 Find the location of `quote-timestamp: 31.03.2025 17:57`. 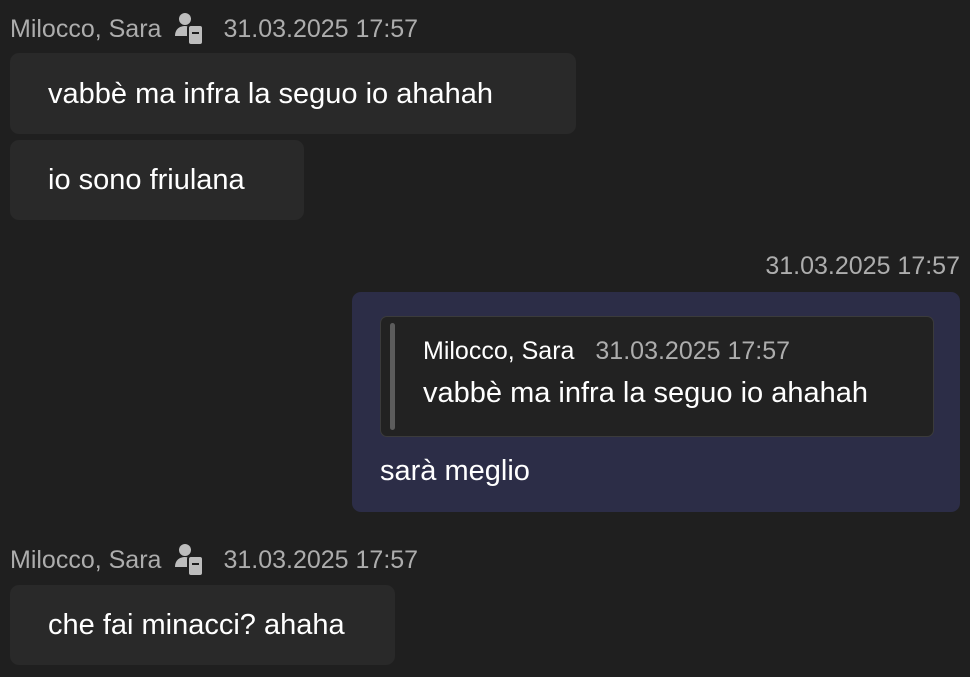

quote-timestamp: 31.03.2025 17:57 is located at coordinates (693, 351).